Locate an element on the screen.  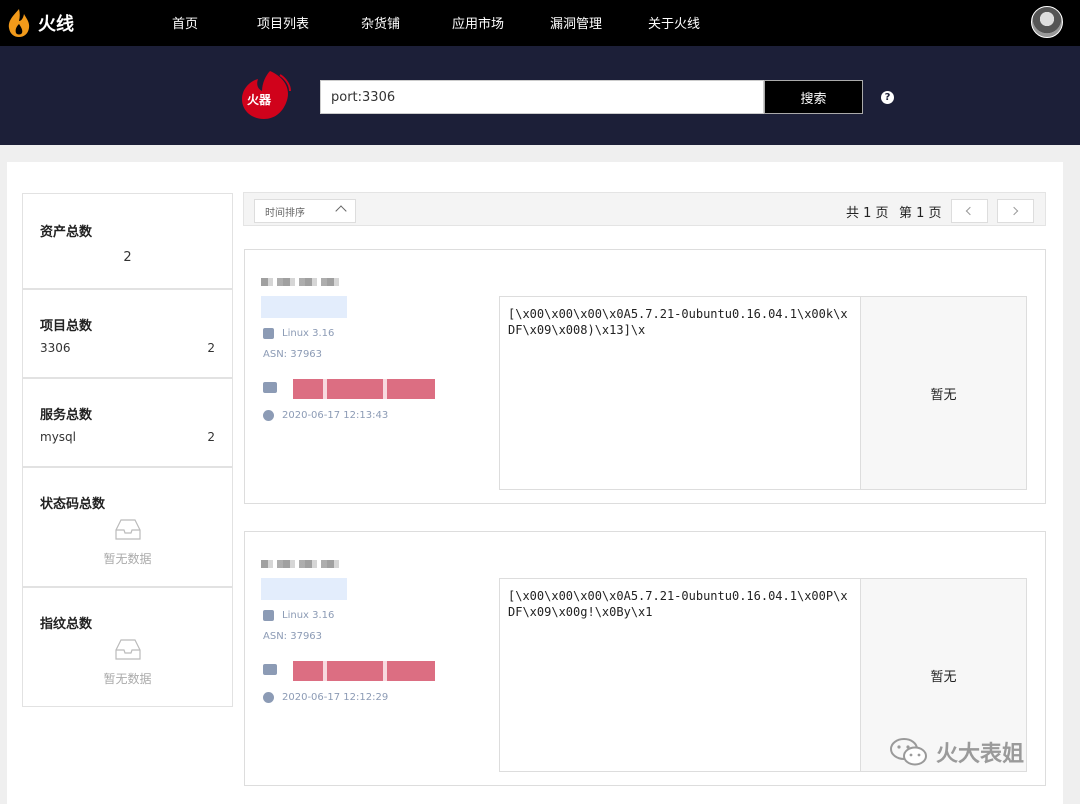
stat-fingerprint-total: 指纹总数 暂无数据 is located at coordinates (127, 647).